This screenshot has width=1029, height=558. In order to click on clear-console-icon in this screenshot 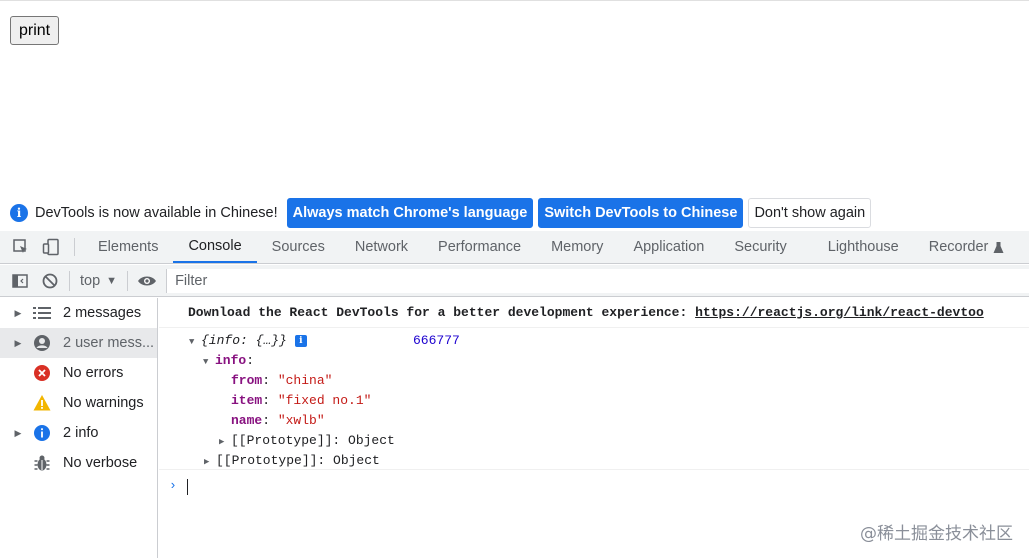, I will do `click(50, 281)`.